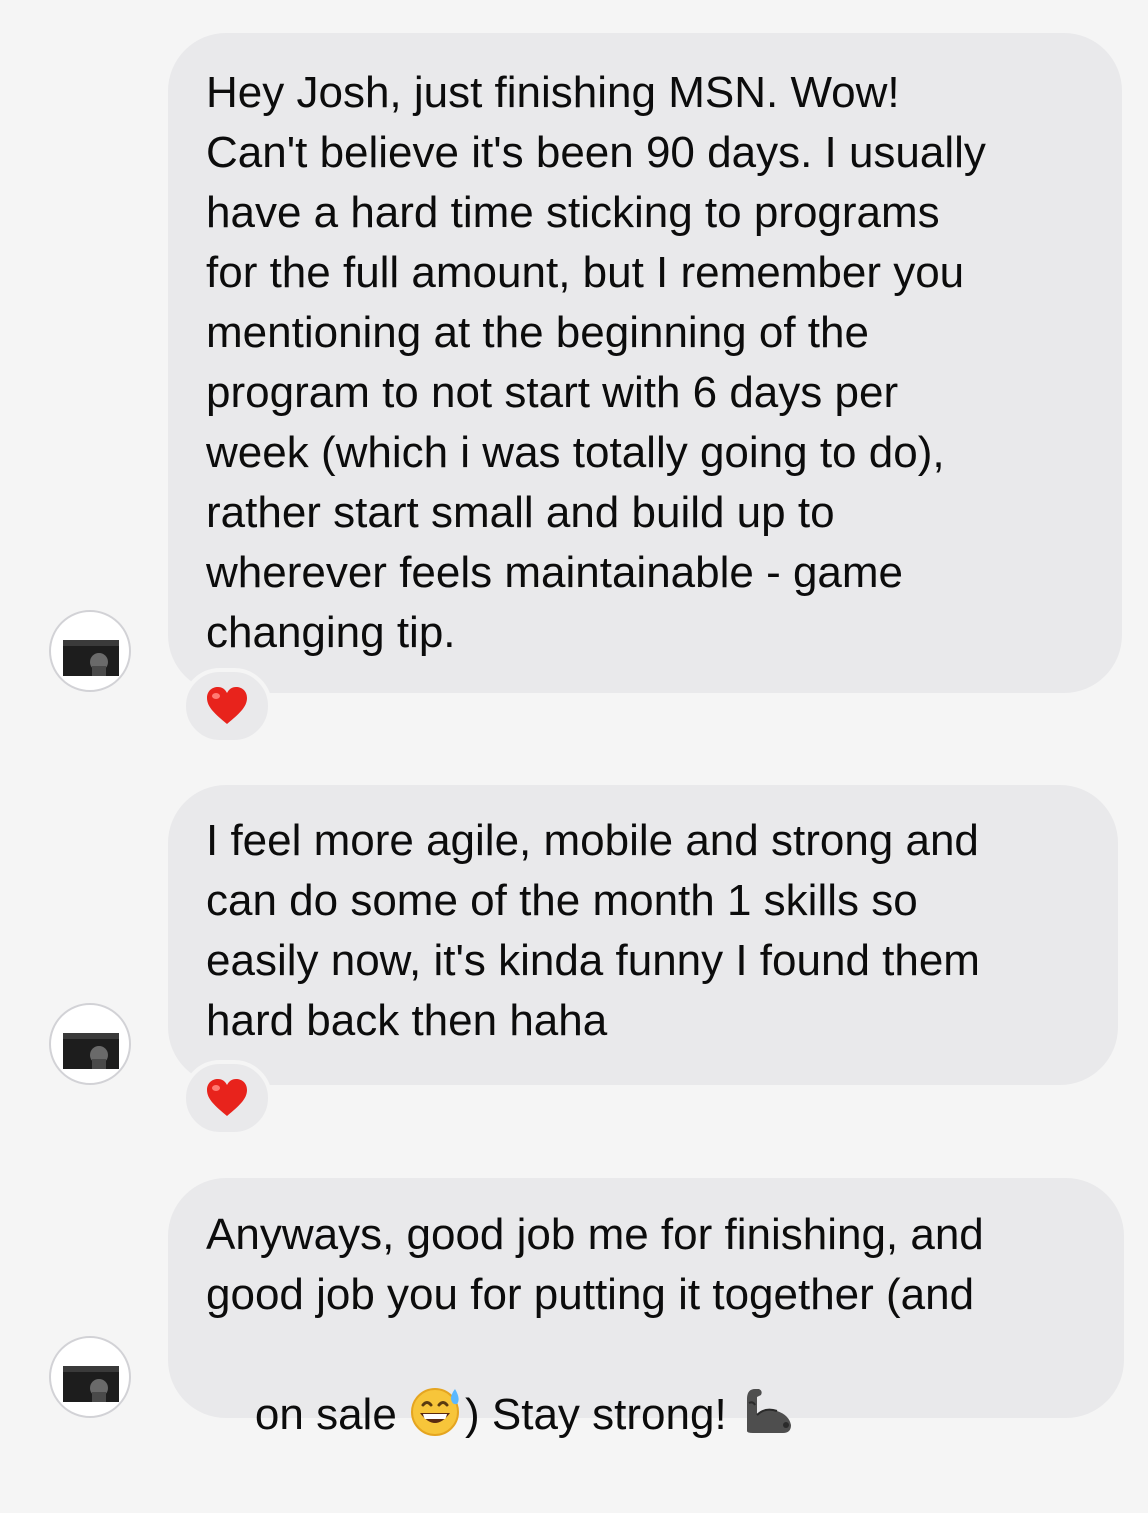 The height and width of the screenshot is (1513, 1148). I want to click on message-line: on sale ) Stay strong!, so click(645, 1419).